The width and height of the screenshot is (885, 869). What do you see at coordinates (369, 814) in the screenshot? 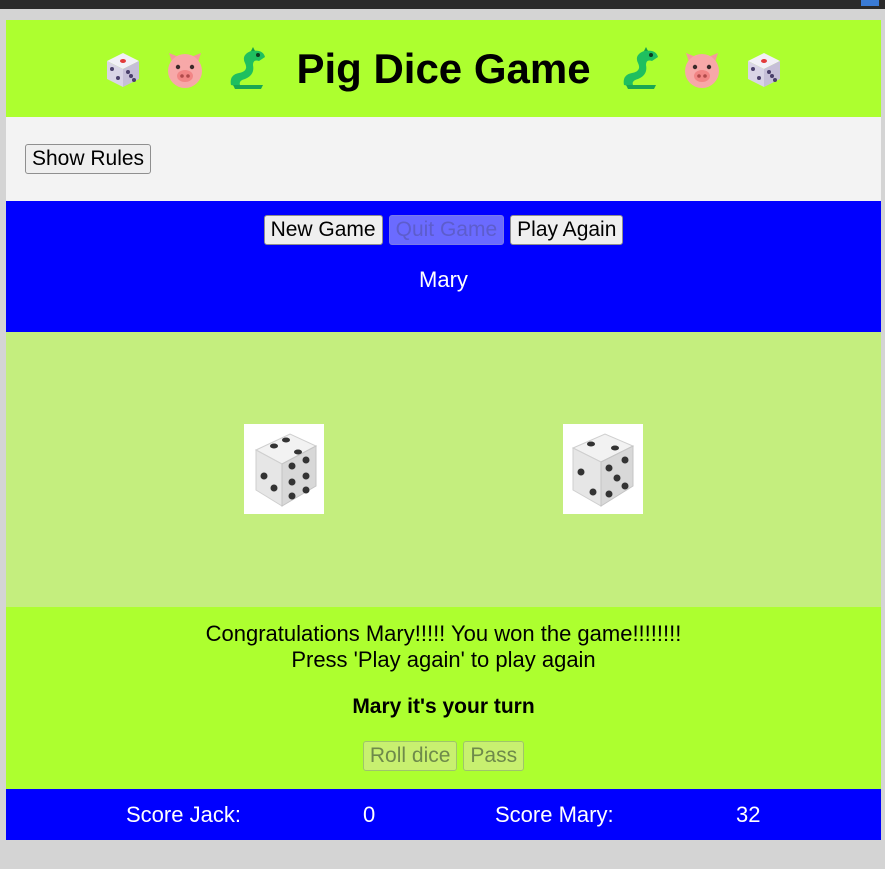
I see `score-jack-value: 0` at bounding box center [369, 814].